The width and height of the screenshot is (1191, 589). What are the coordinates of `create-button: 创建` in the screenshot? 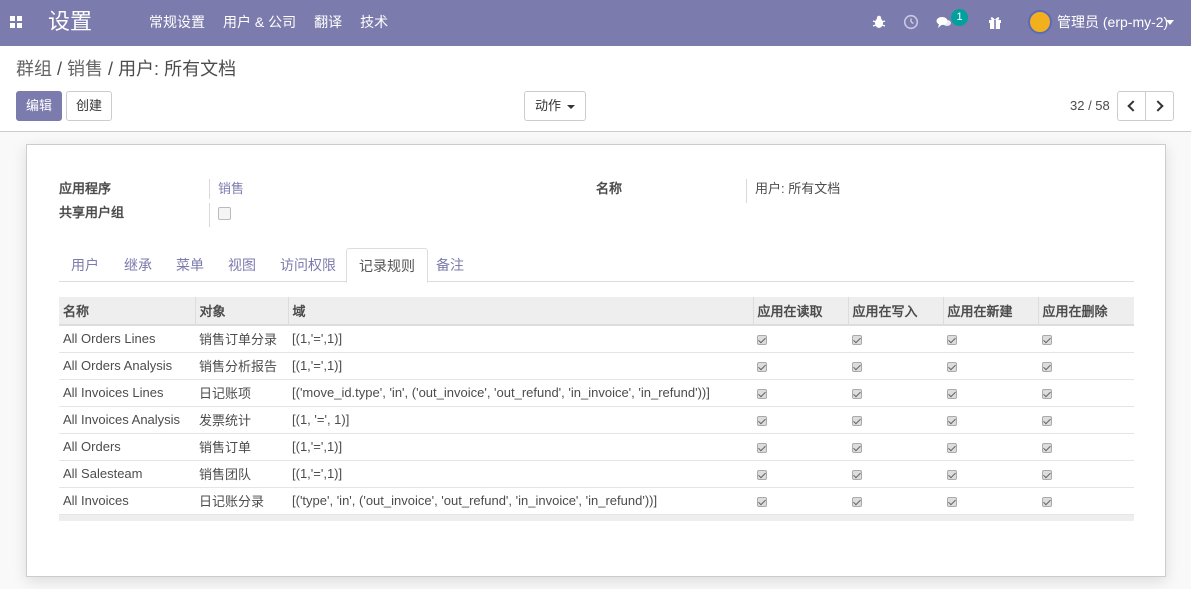 It's located at (89, 106).